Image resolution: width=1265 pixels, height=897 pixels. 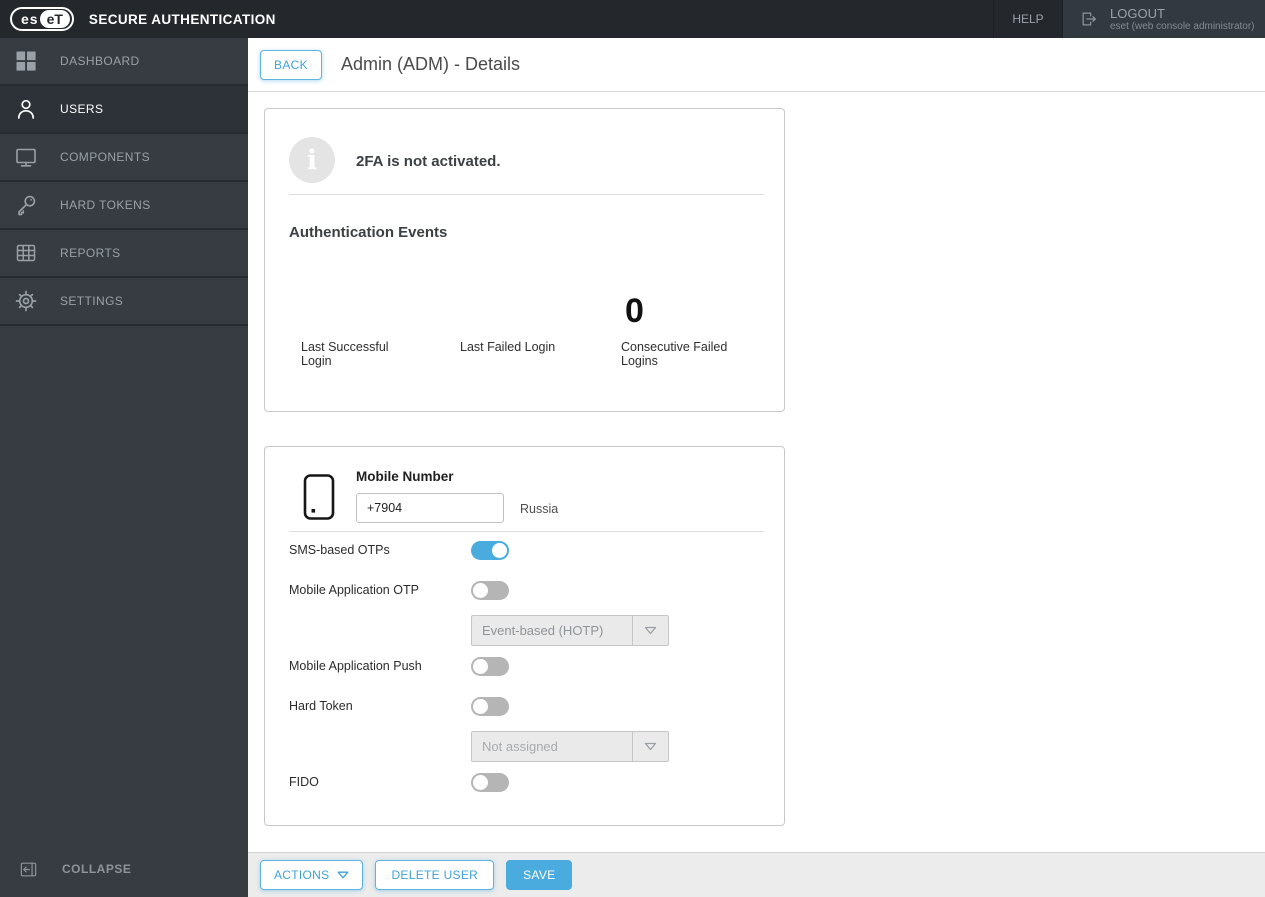 What do you see at coordinates (26, 205) in the screenshot?
I see `key-icon` at bounding box center [26, 205].